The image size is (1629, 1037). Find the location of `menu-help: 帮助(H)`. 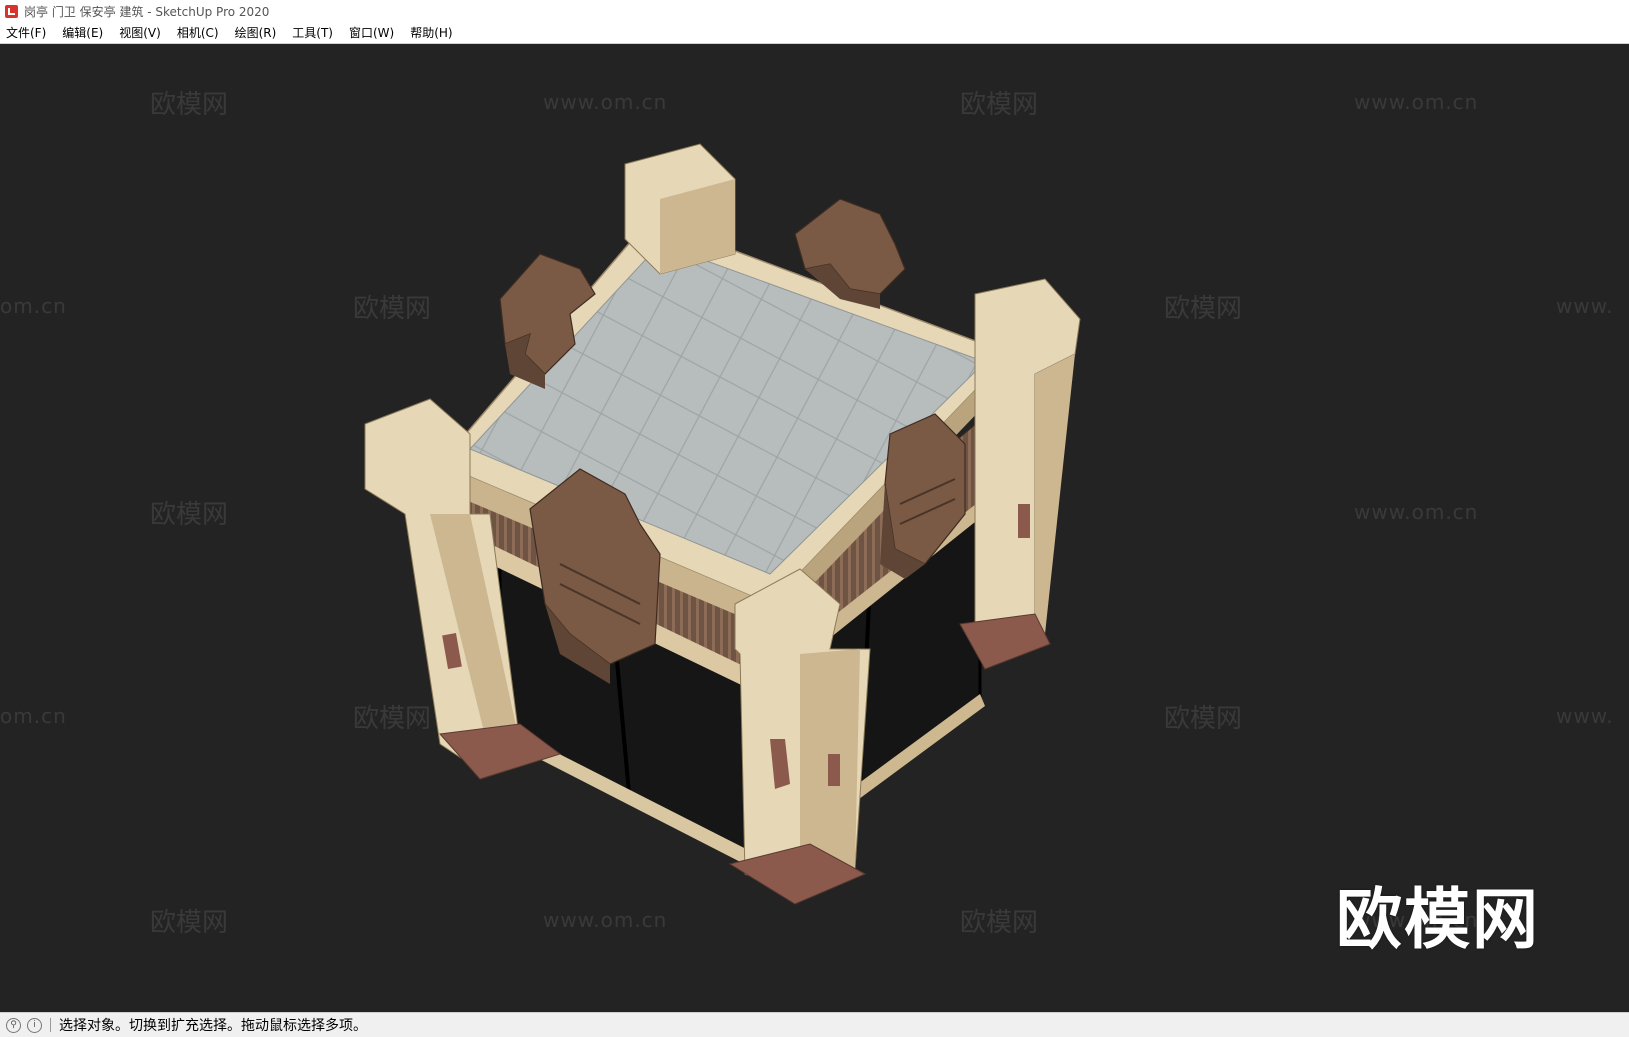

menu-help: 帮助(H) is located at coordinates (431, 33).